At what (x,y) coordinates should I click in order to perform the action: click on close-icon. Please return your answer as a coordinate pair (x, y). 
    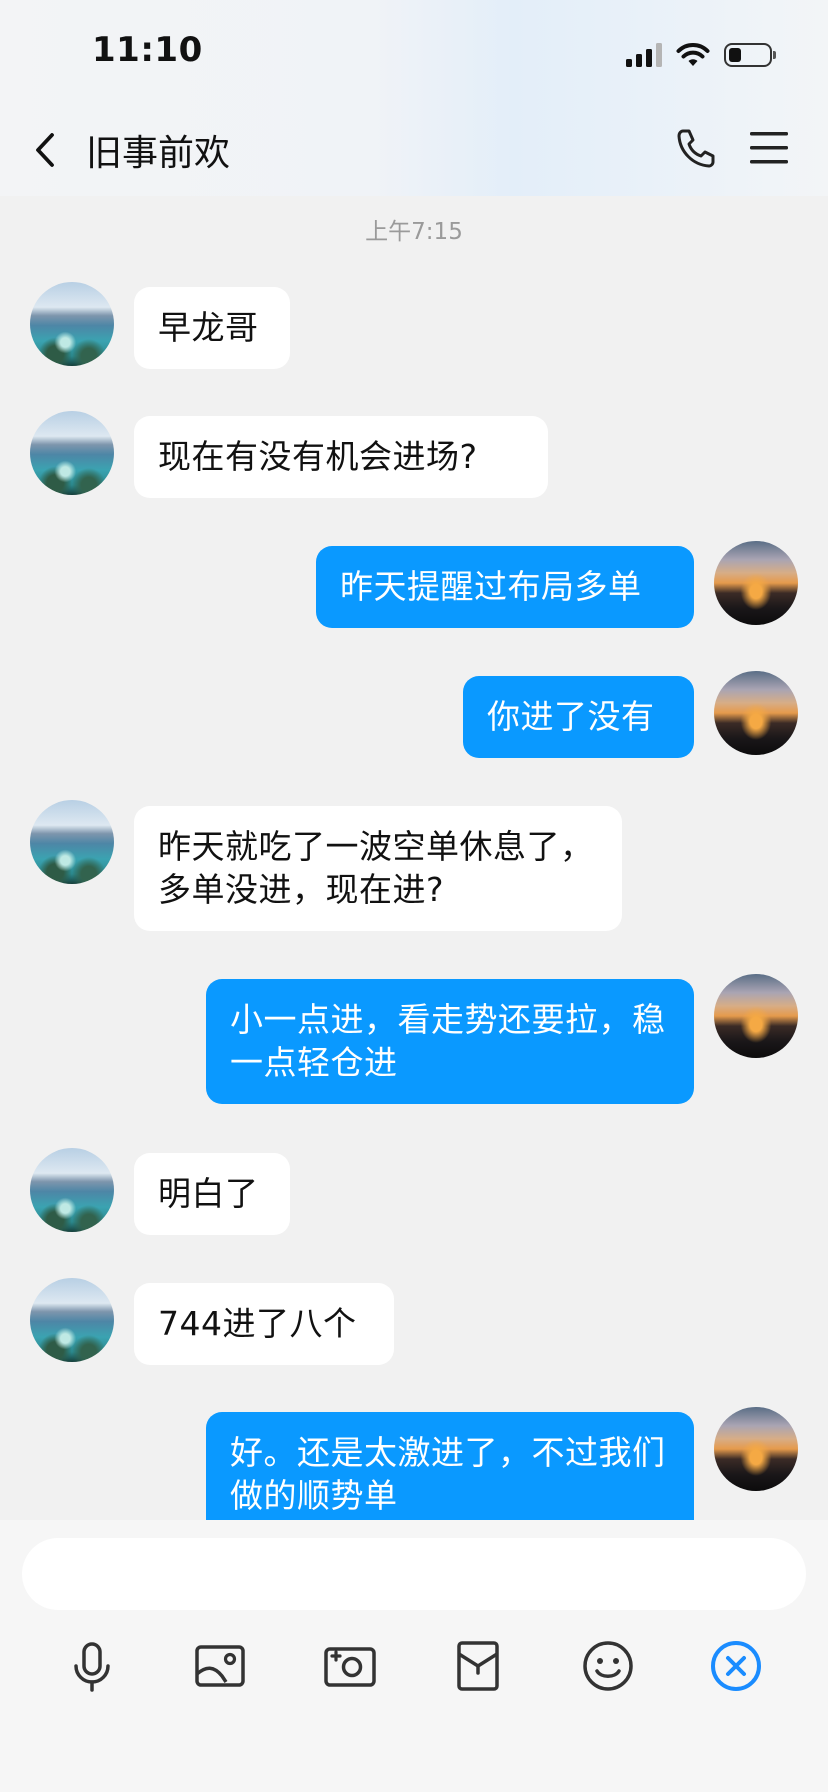
    Looking at the image, I should click on (736, 1666).